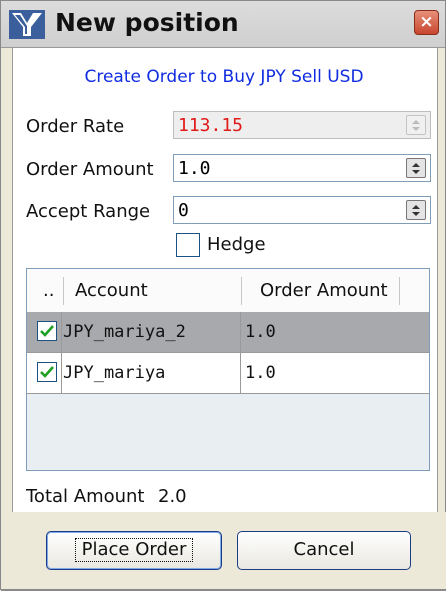 This screenshot has width=446, height=591. Describe the element at coordinates (416, 125) in the screenshot. I see `order-rate-spinner` at that location.